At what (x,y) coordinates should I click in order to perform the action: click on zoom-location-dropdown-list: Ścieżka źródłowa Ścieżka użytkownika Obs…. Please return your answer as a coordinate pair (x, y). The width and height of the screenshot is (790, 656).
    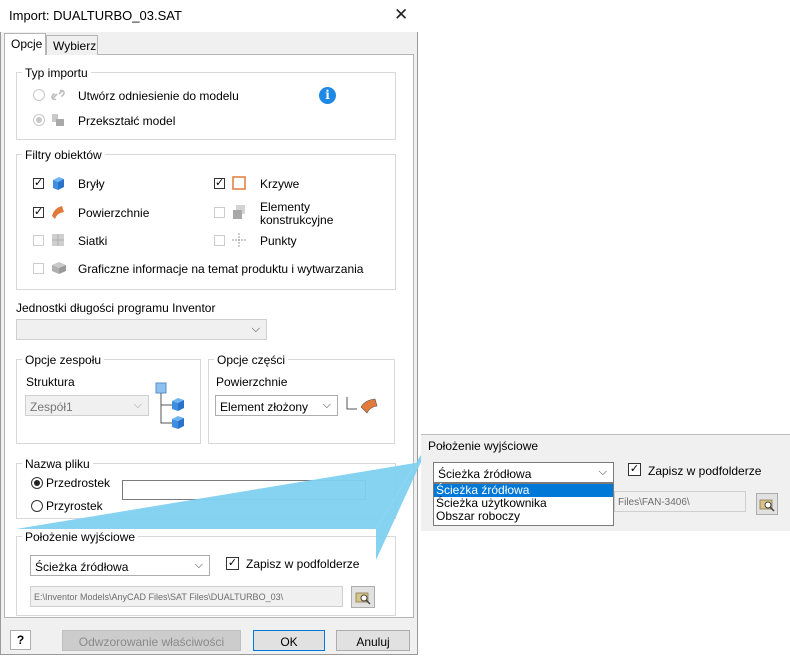
    Looking at the image, I should click on (523, 504).